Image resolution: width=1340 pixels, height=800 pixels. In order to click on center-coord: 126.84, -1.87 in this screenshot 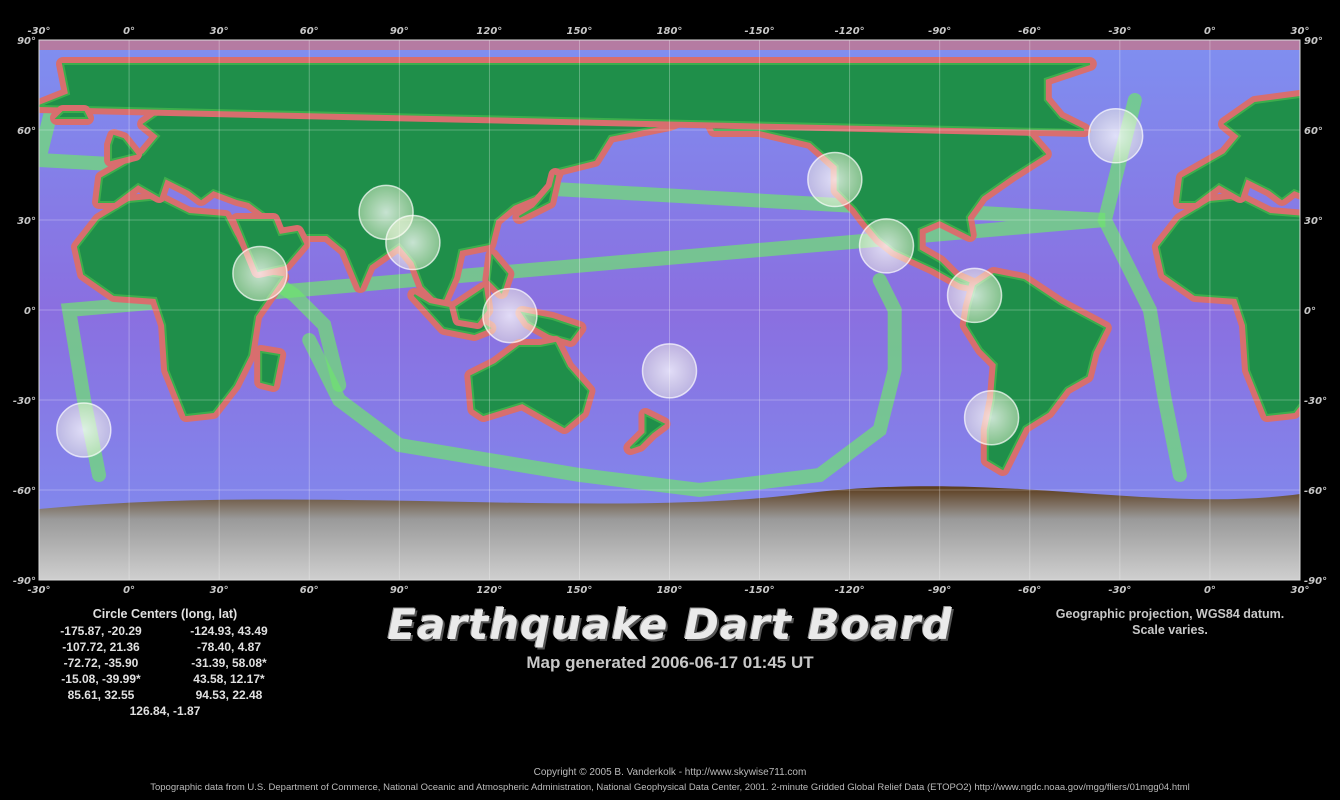, I will do `click(165, 711)`.